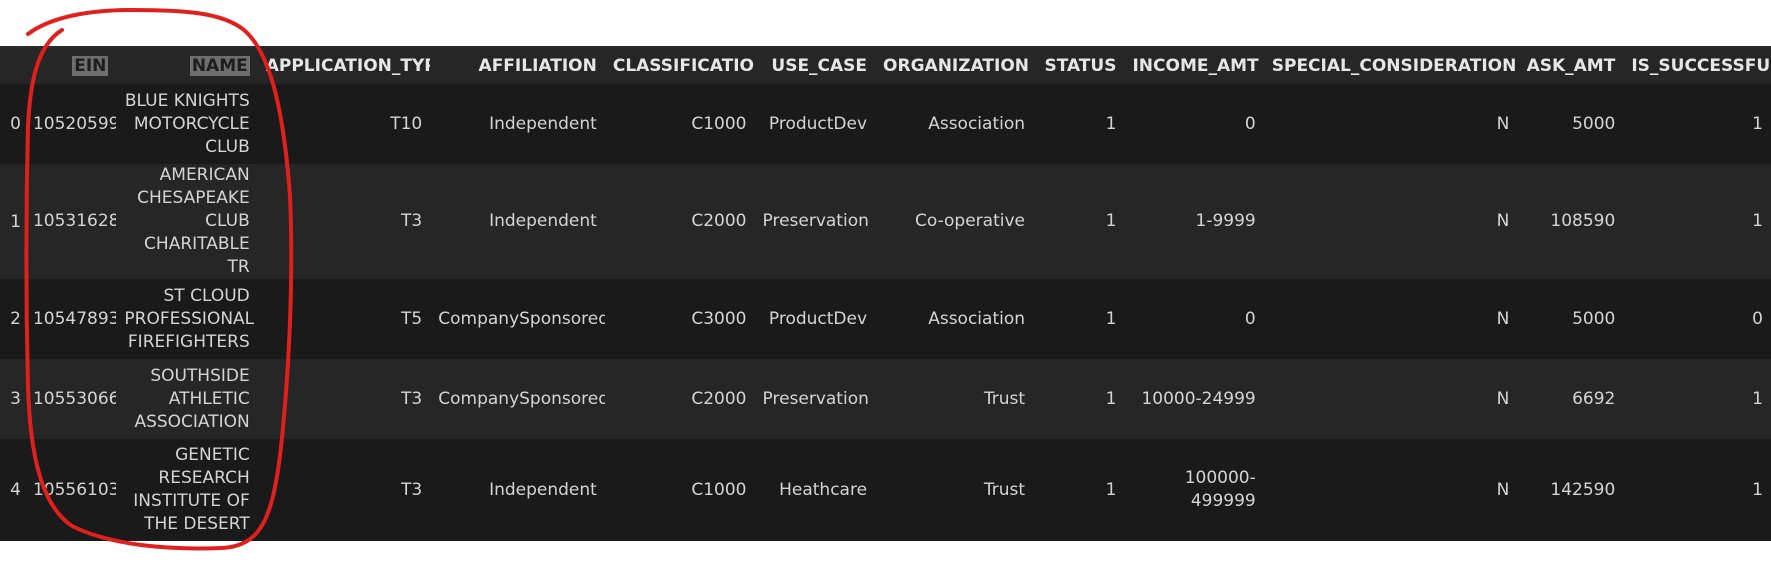  I want to click on column-header-income-amt: INCOME_AMT, so click(1193, 66).